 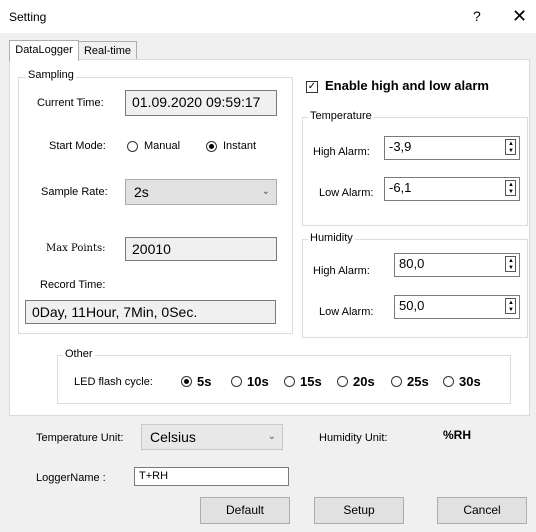 I want to click on hum-high-alarm-input: 80,0 ▲ ▼, so click(x=457, y=265).